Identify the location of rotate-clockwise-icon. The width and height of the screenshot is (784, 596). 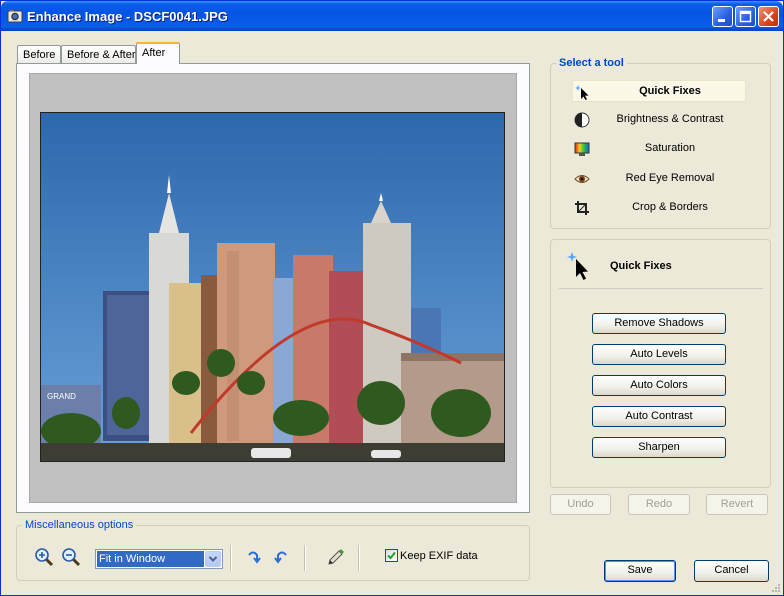
(254, 557).